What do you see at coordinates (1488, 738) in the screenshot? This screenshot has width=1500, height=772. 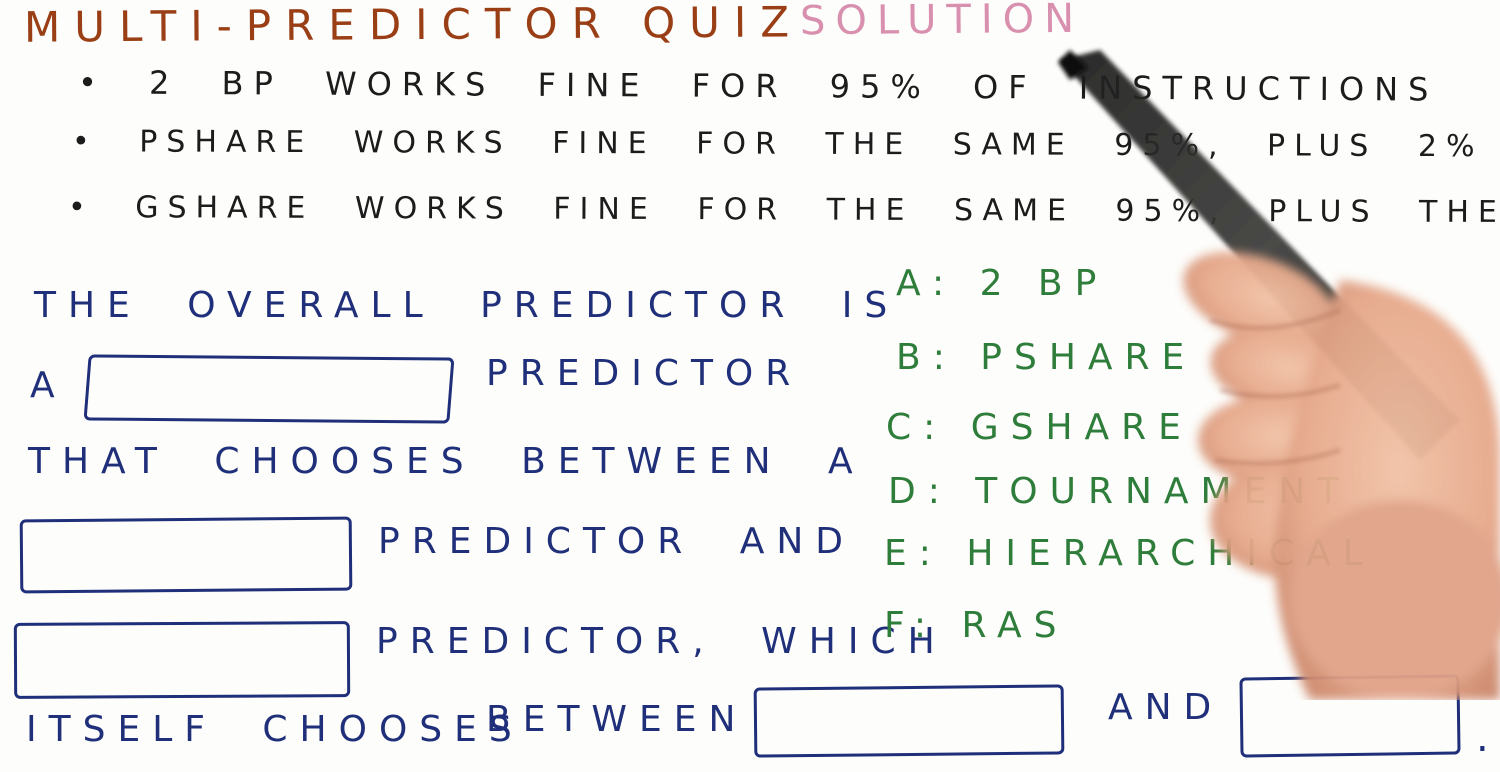 I see `question-line-6-end: .` at bounding box center [1488, 738].